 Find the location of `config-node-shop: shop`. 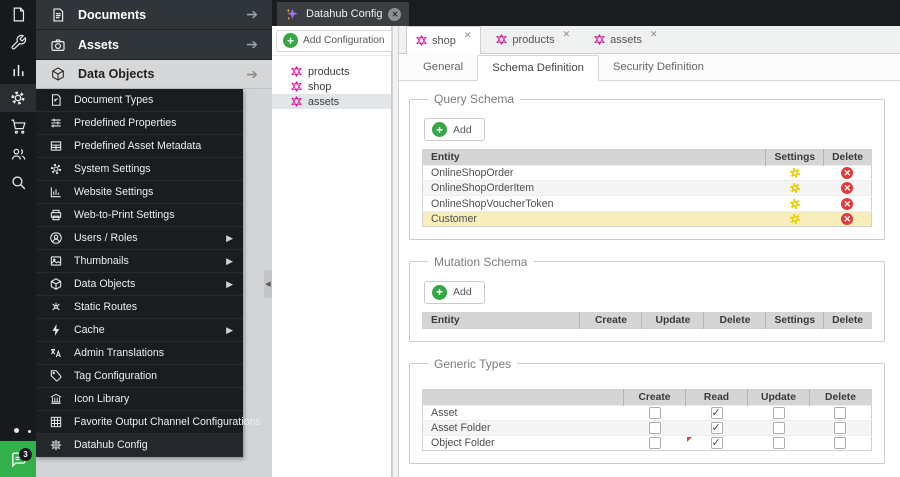

config-node-shop: shop is located at coordinates (331, 86).